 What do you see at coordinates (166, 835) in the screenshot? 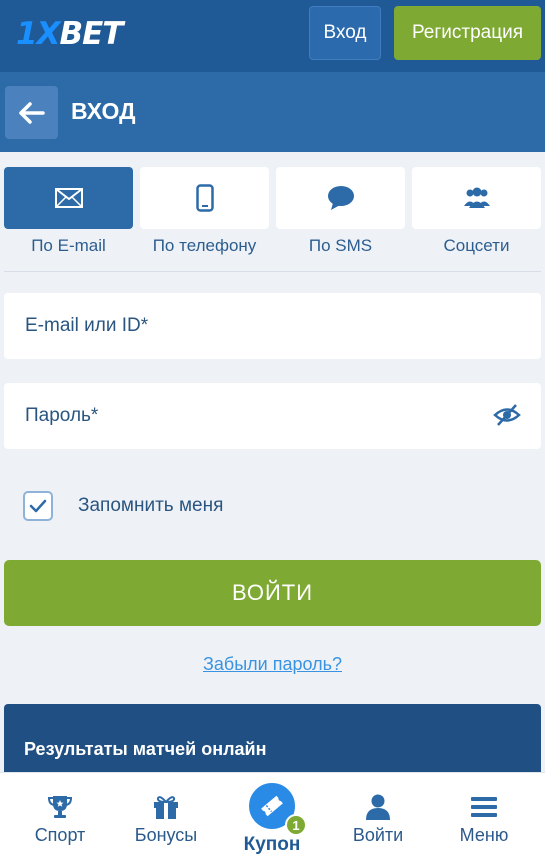
I see `nav-bonuses-label: Бонусы` at bounding box center [166, 835].